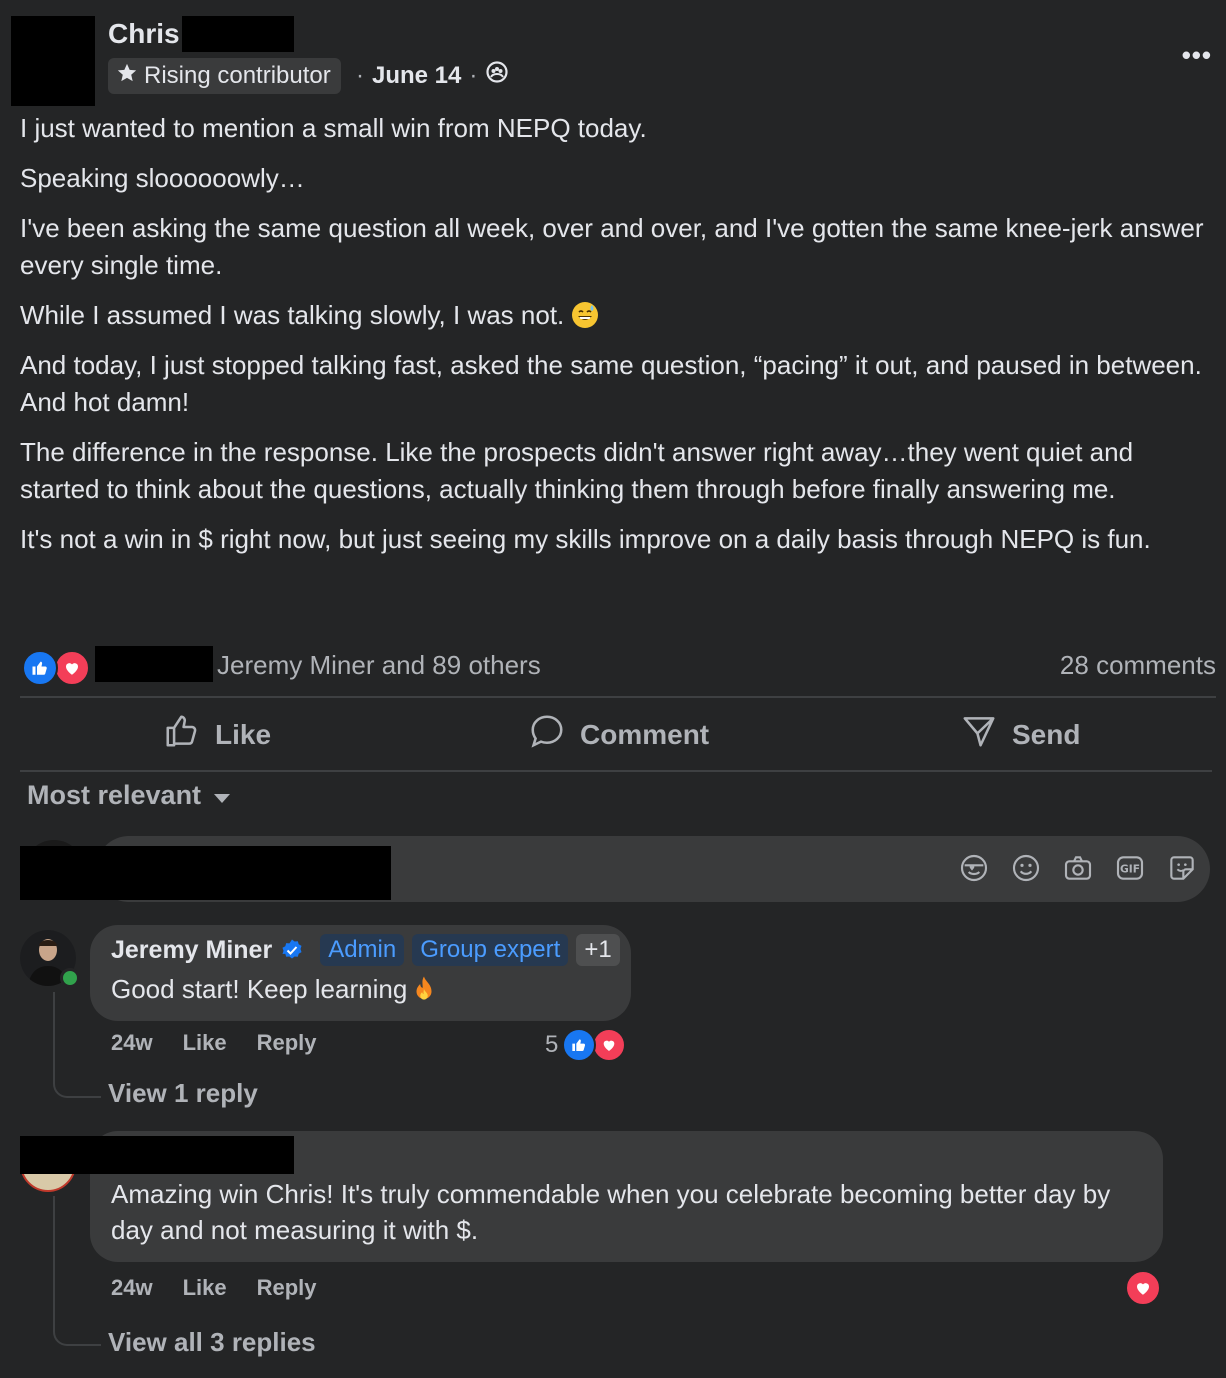 The image size is (1226, 1378). What do you see at coordinates (1026, 868) in the screenshot?
I see `emoji-icon` at bounding box center [1026, 868].